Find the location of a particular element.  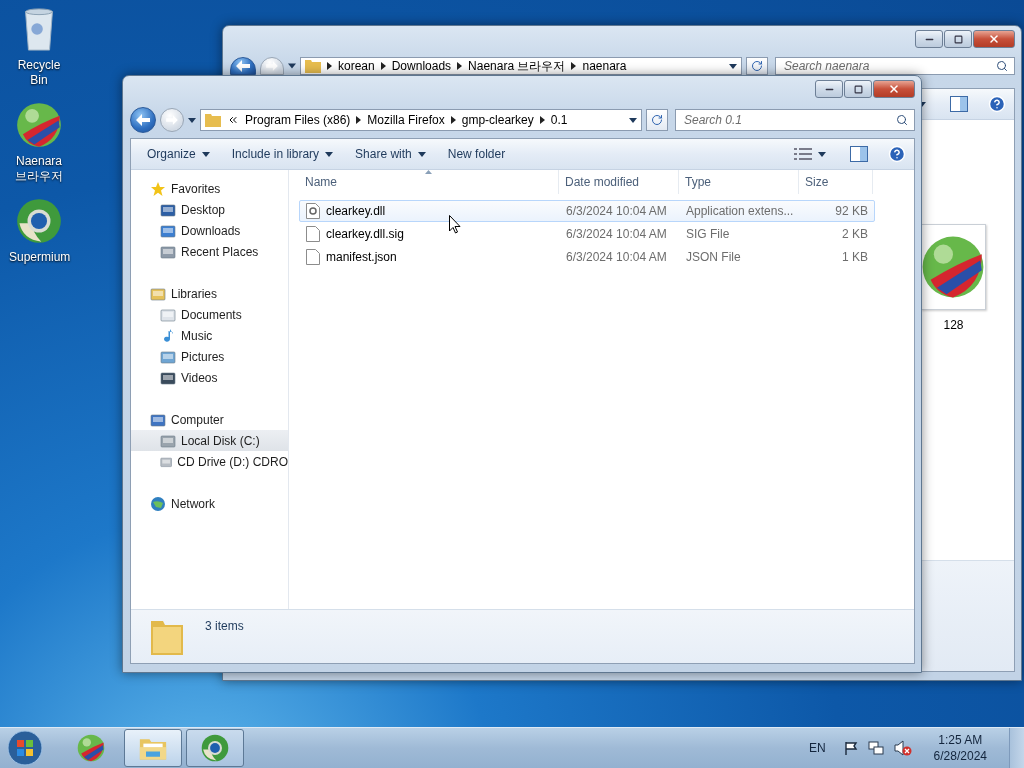

column-header: Type is located at coordinates (739, 182).